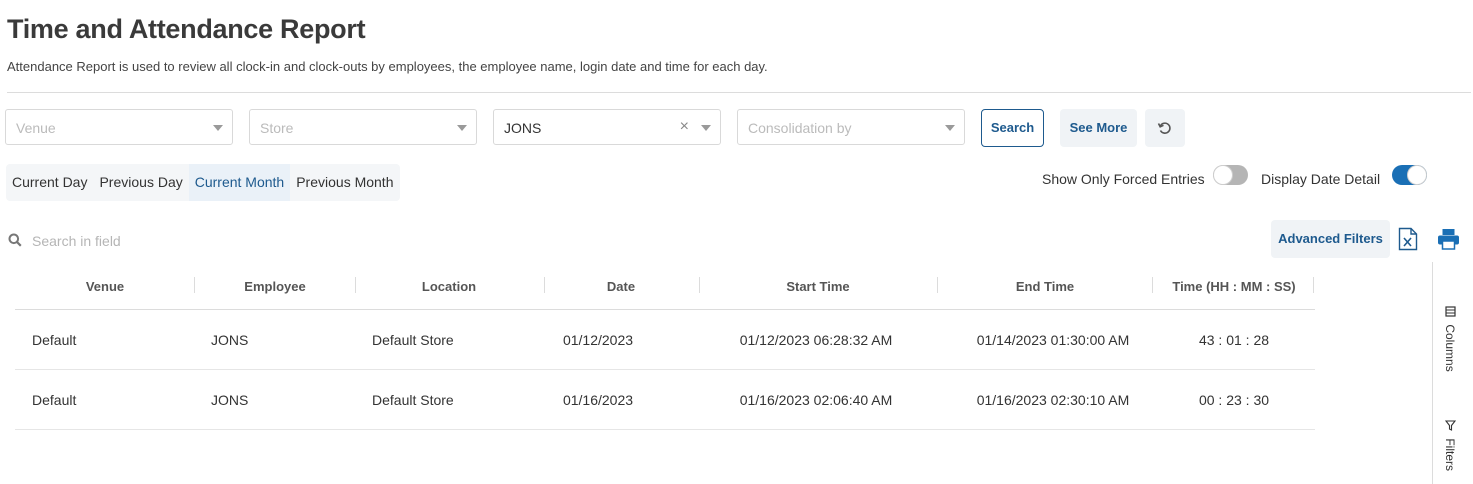 This screenshot has width=1473, height=484. What do you see at coordinates (1330, 239) in the screenshot?
I see `advanced-filters-button: Advanced Filters` at bounding box center [1330, 239].